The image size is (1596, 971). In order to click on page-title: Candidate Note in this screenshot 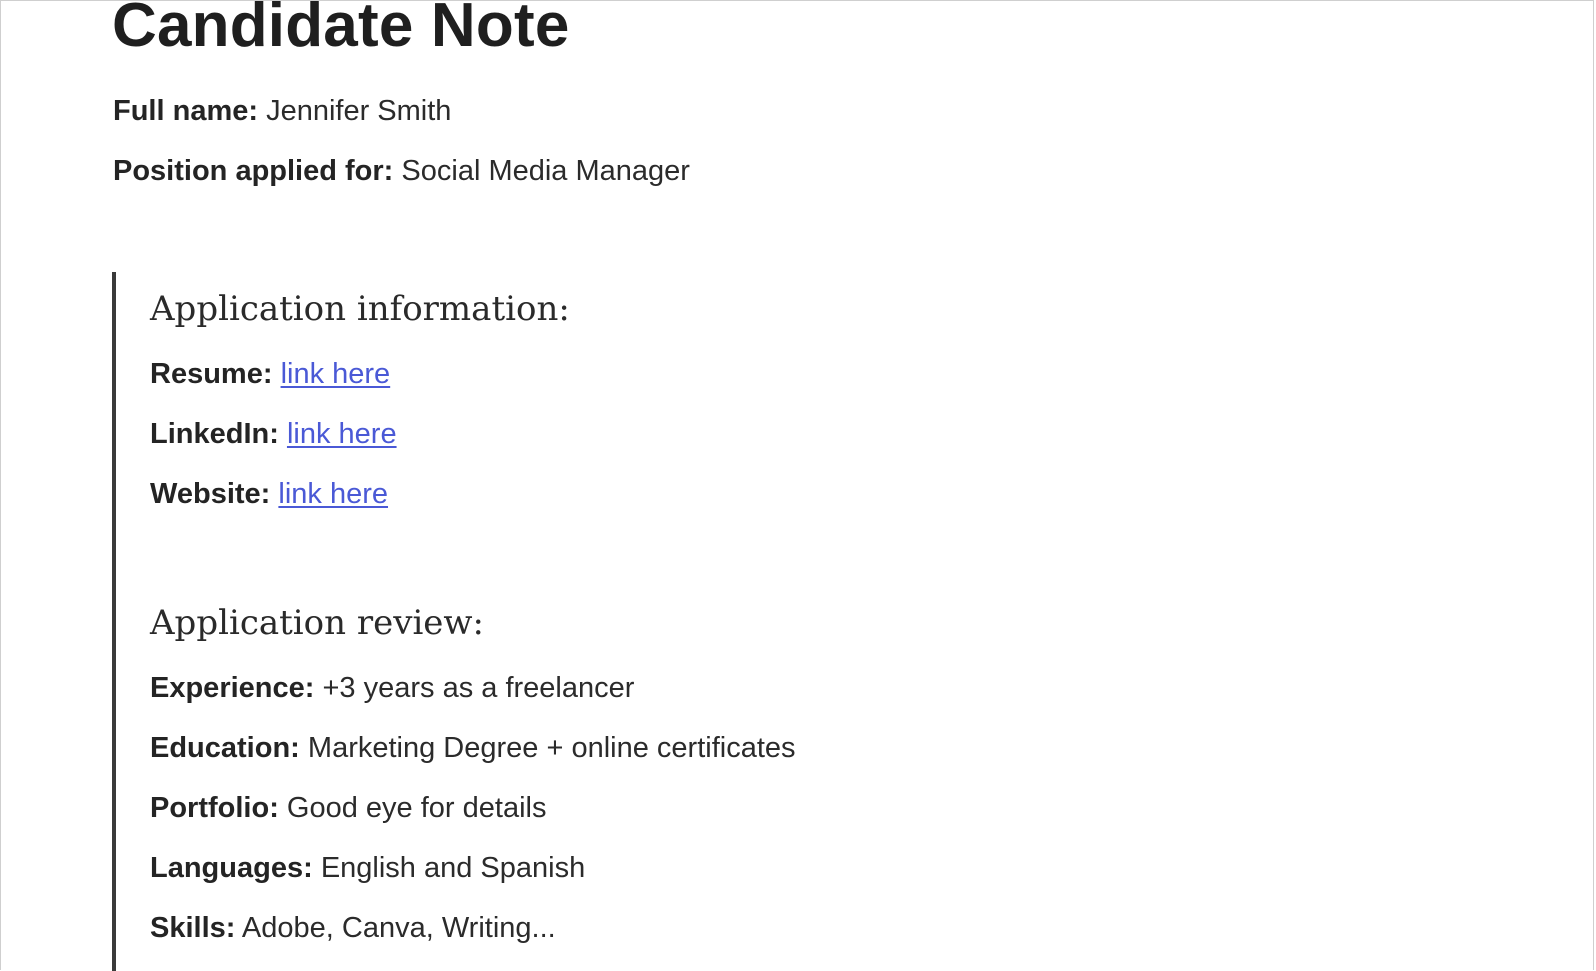, I will do `click(341, 30)`.